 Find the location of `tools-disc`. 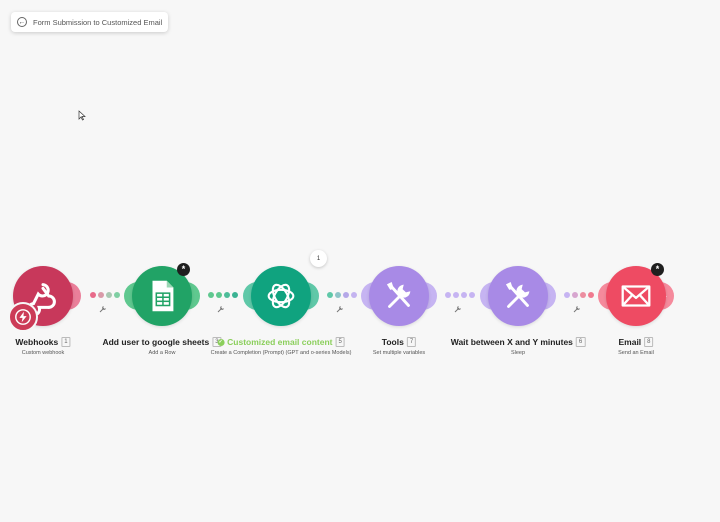

tools-disc is located at coordinates (399, 296).